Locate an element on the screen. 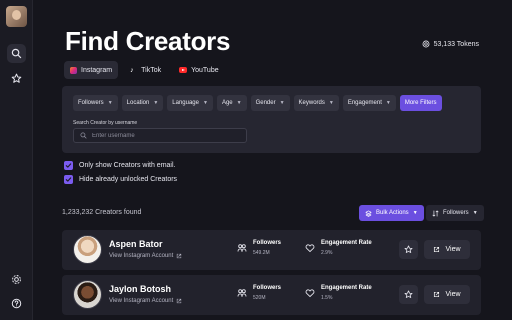 This screenshot has height=320, width=512. filter-label: Language is located at coordinates (185, 103).